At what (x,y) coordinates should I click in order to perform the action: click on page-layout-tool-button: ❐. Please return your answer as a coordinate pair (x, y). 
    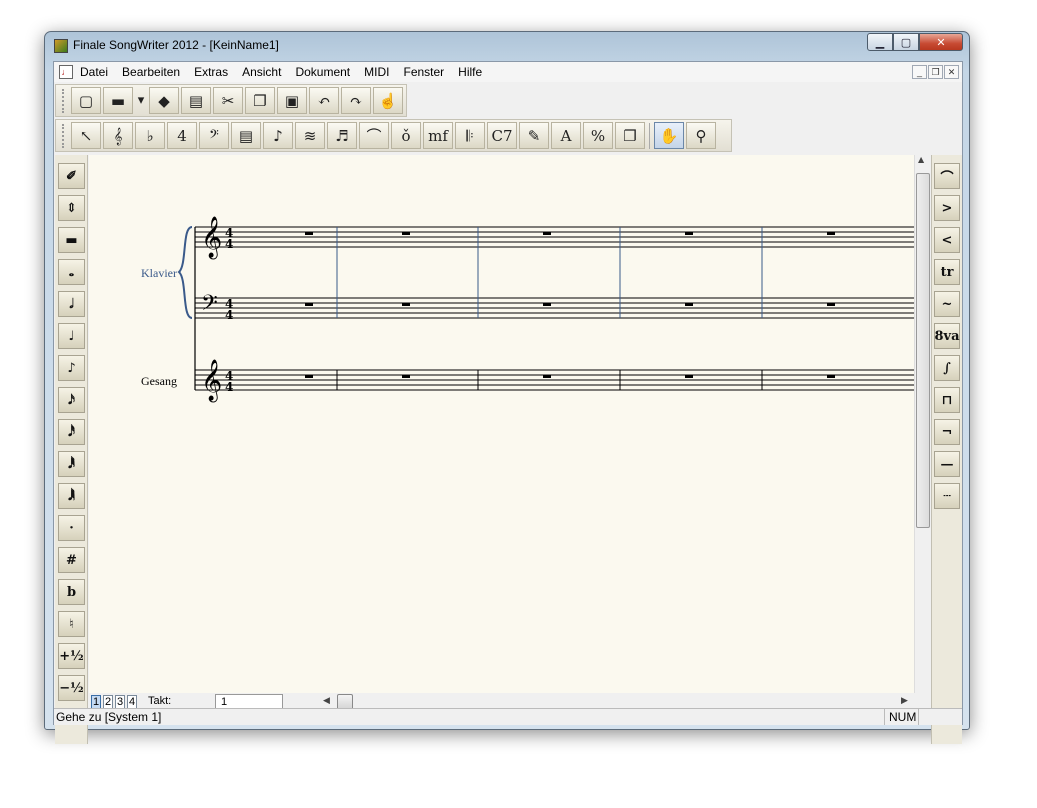
    Looking at the image, I should click on (630, 135).